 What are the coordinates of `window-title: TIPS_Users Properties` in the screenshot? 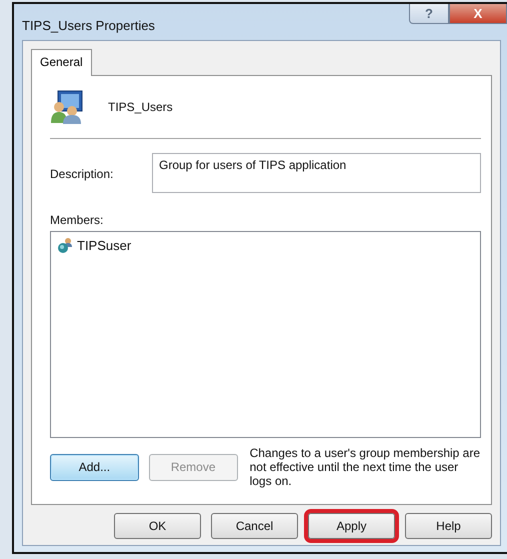 It's located at (88, 25).